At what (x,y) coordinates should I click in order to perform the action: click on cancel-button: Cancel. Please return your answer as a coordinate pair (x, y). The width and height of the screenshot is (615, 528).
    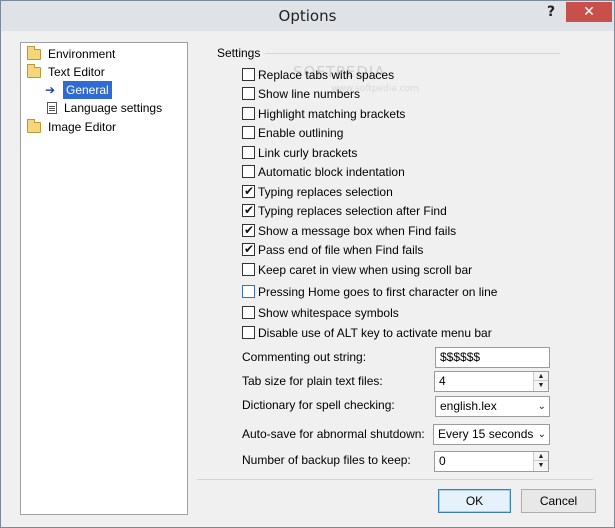
    Looking at the image, I should click on (558, 501).